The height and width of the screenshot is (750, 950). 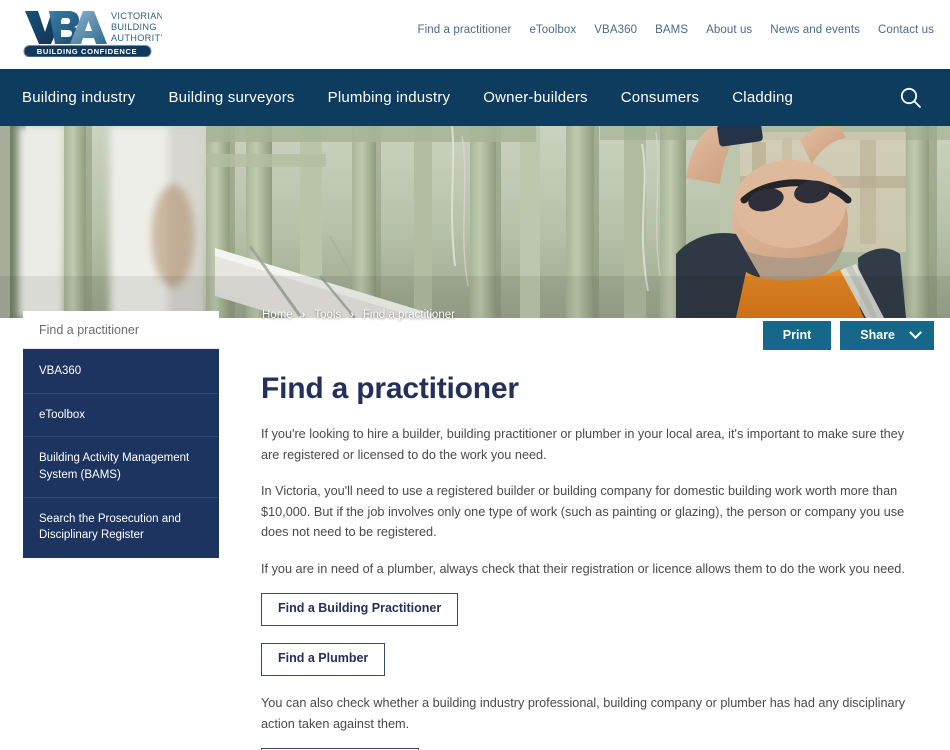 I want to click on utility-link-etoolbox: eToolbox, so click(x=552, y=30).